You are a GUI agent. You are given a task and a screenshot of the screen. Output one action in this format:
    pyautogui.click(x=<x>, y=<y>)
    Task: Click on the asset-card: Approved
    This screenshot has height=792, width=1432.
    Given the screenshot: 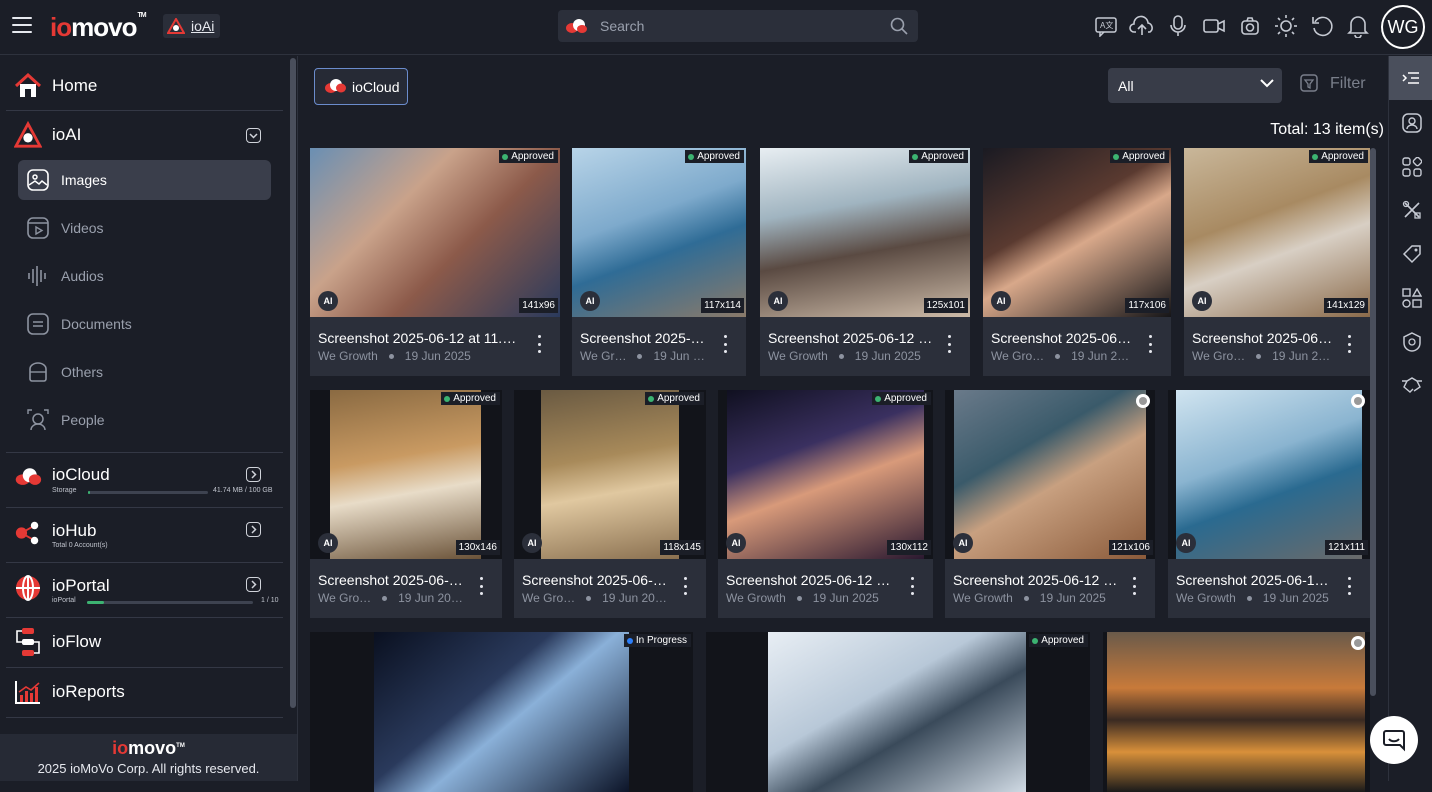 What is the action you would take?
    pyautogui.click(x=898, y=712)
    